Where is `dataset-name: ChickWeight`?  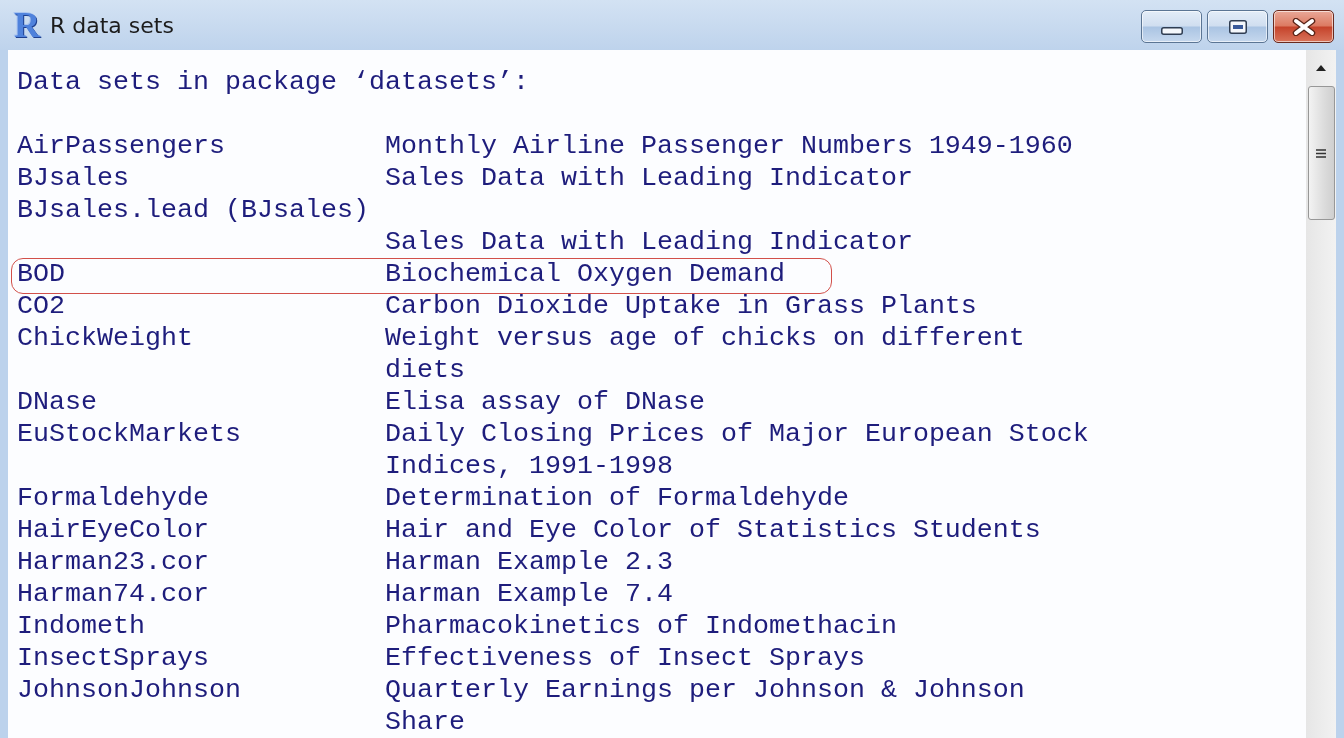
dataset-name: ChickWeight is located at coordinates (105, 338).